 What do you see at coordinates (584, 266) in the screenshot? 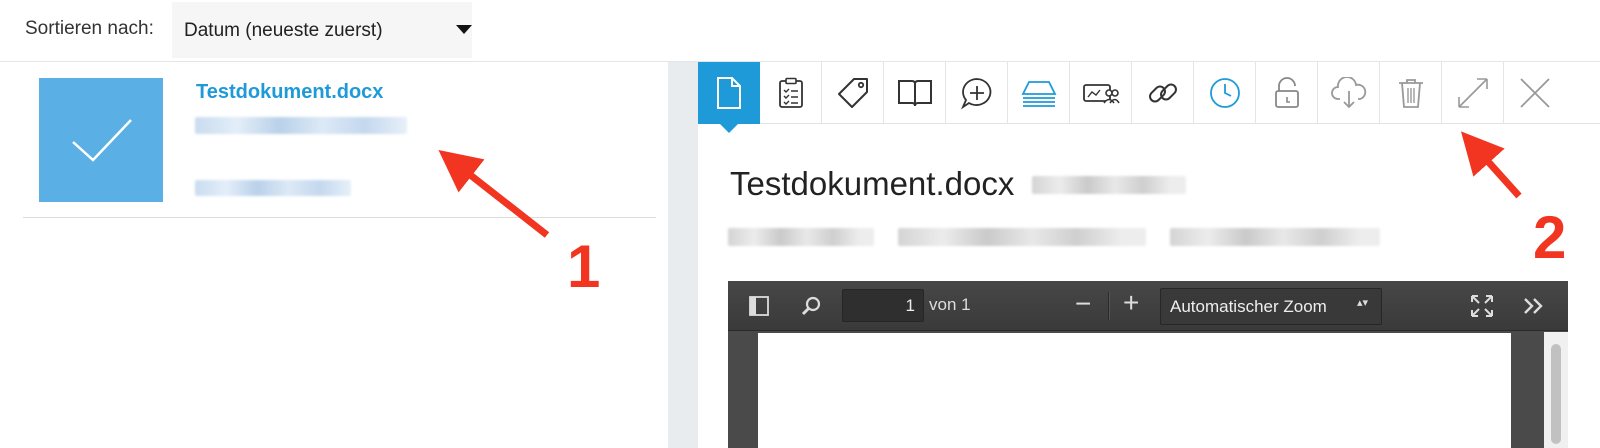
I see `annotation-number-1: 1` at bounding box center [584, 266].